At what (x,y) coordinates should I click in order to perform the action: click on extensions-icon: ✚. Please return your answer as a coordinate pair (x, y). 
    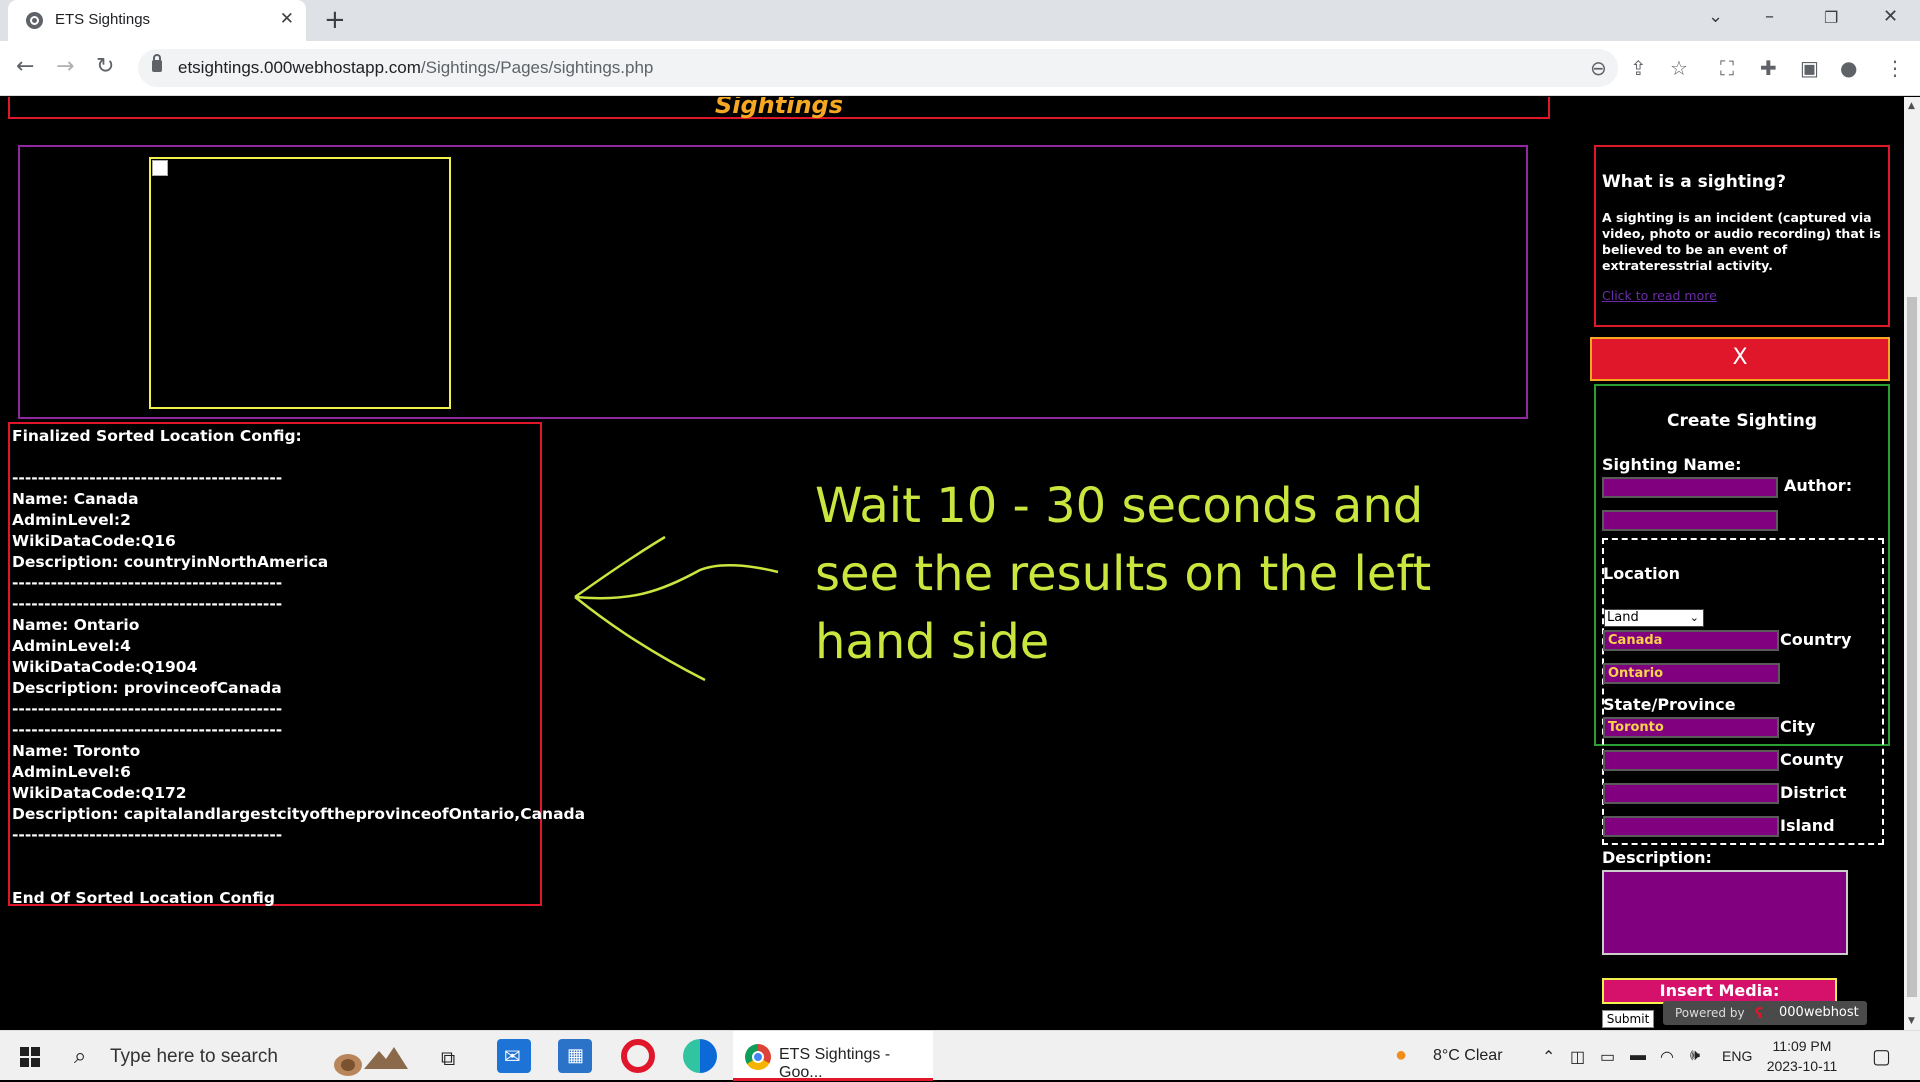
    Looking at the image, I should click on (1768, 68).